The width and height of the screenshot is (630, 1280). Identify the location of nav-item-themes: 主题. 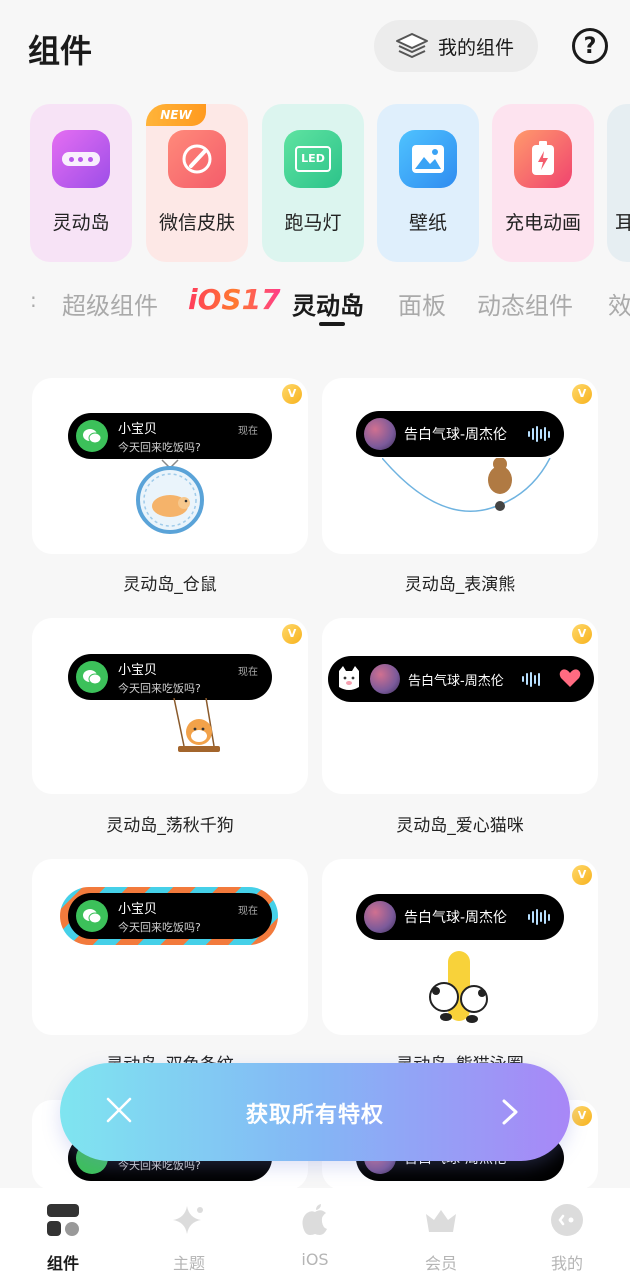
(189, 1234).